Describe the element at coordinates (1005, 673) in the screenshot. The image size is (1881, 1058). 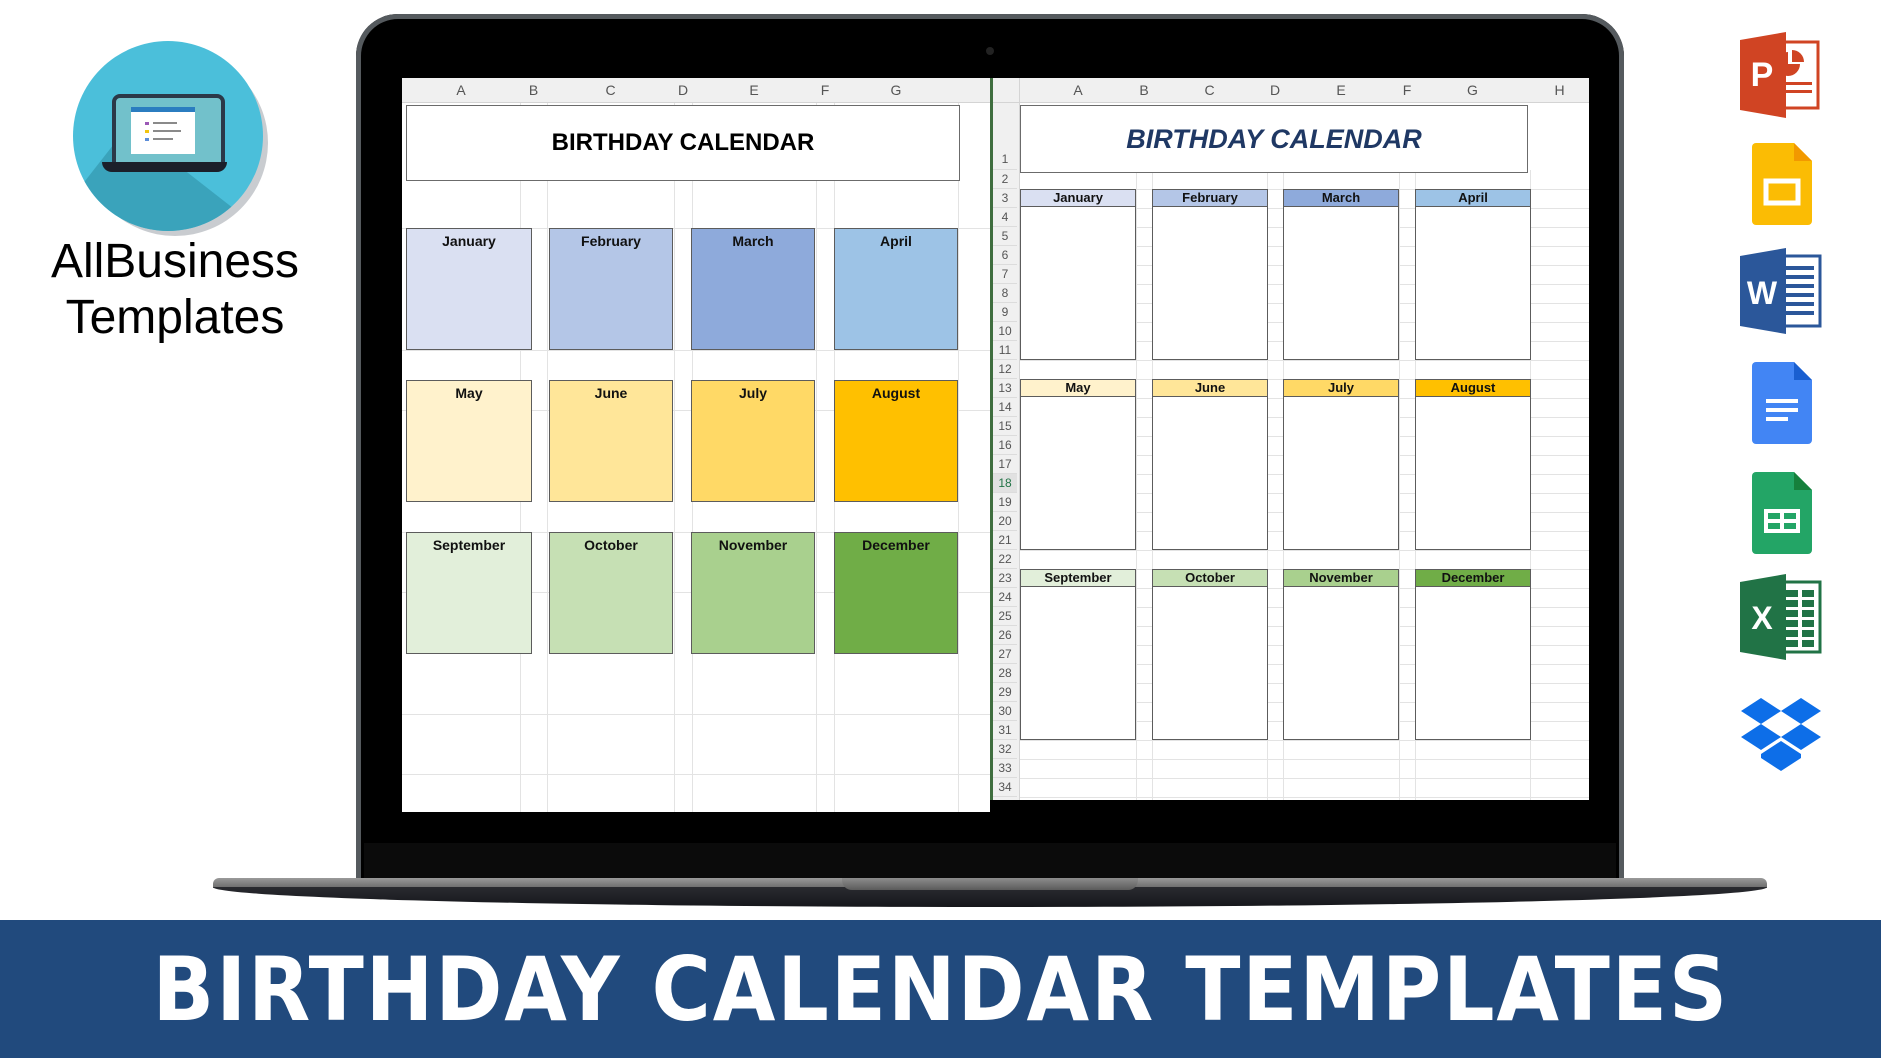
I see `row-header-28: 28` at that location.